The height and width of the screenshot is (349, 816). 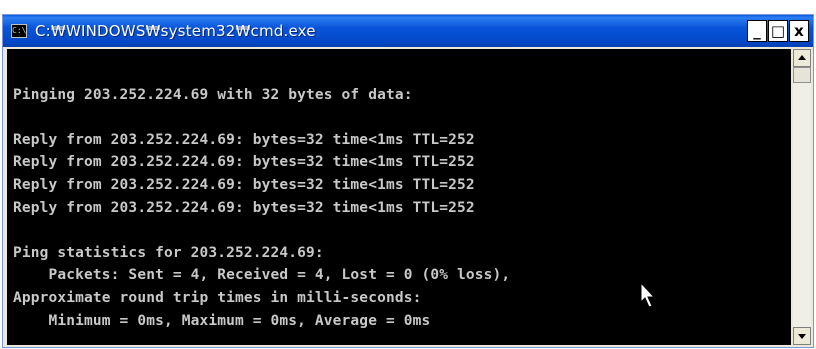 I want to click on mouse-pointer-icon, so click(x=648, y=295).